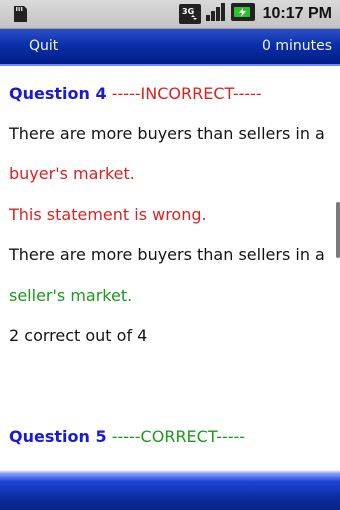 Image resolution: width=340 pixels, height=510 pixels. I want to click on status-bar: 3G 10:17 PM, so click(170, 14).